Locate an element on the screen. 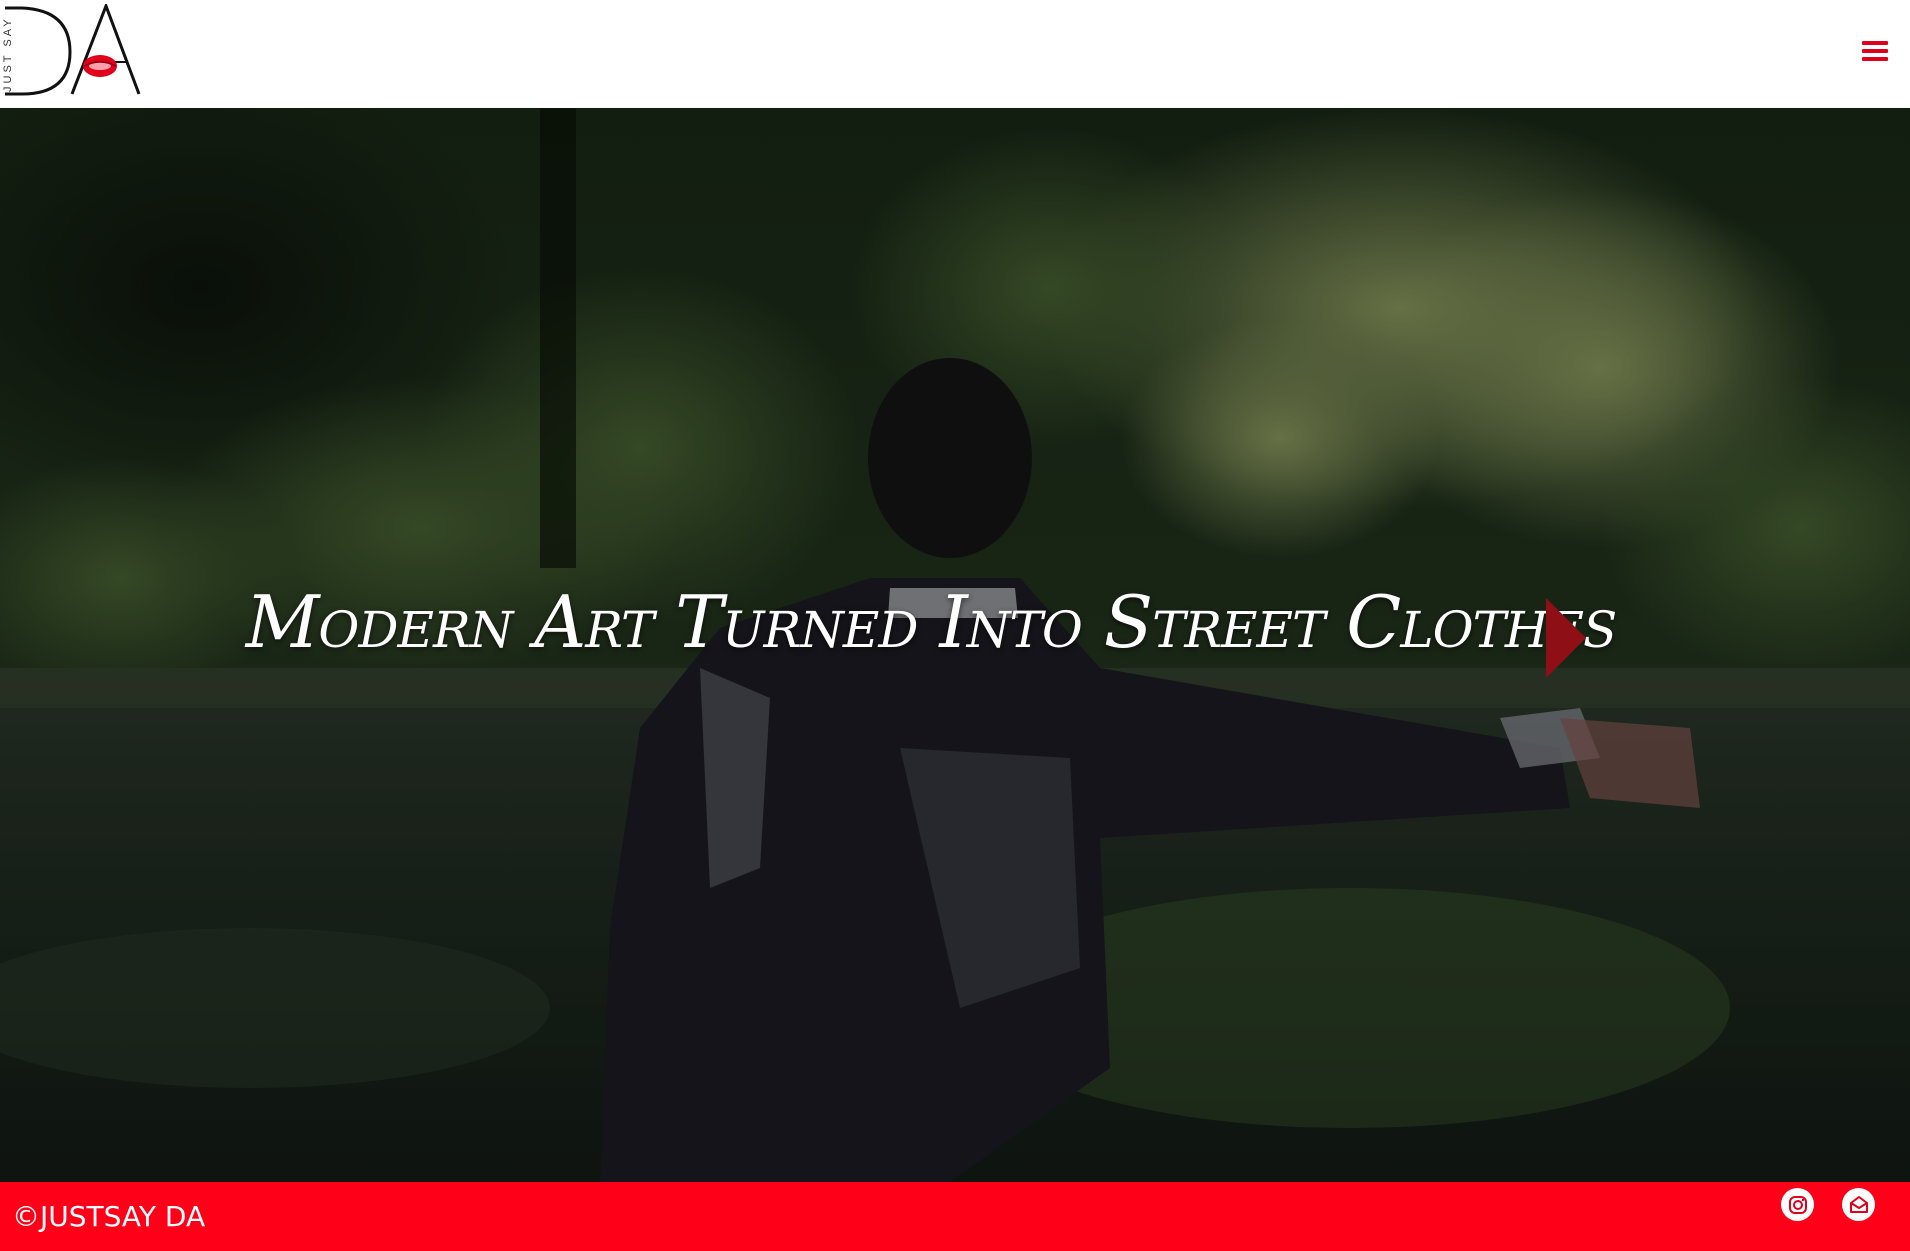  svg-text: JUST SAY is located at coordinates (8, 54).